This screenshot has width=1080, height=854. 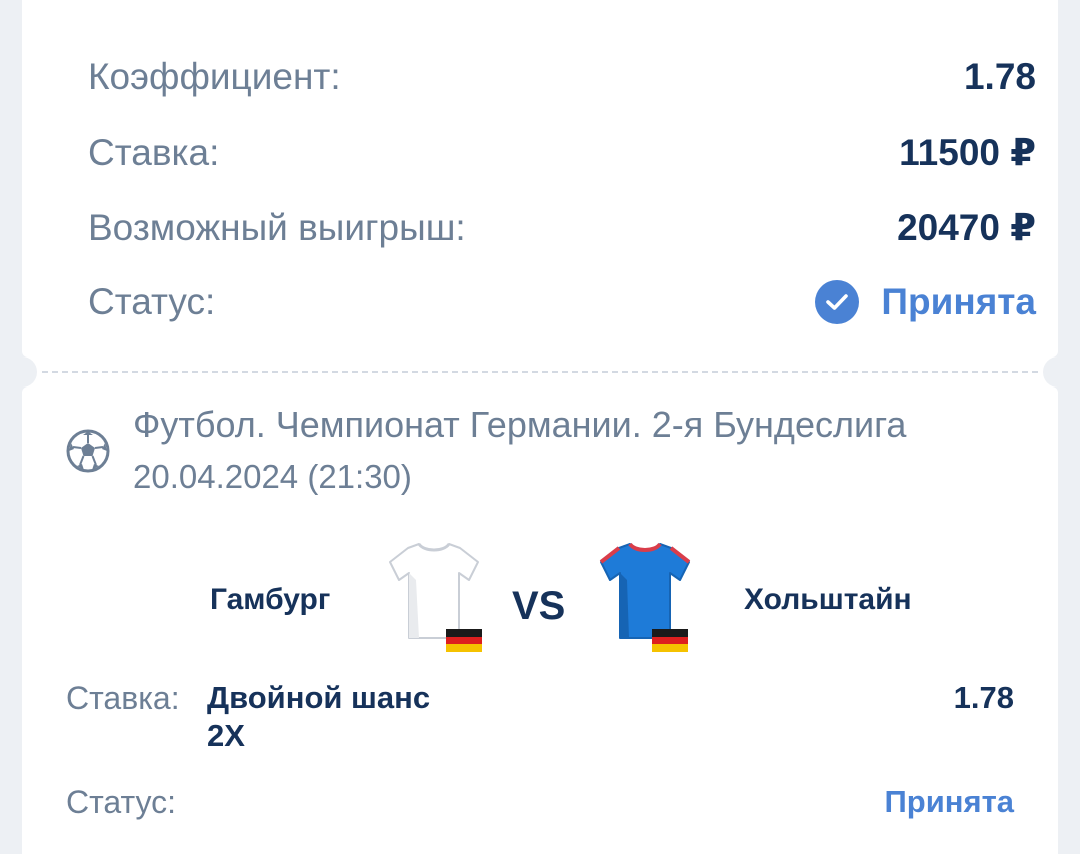 I want to click on away-jersey-icon, so click(x=645, y=591).